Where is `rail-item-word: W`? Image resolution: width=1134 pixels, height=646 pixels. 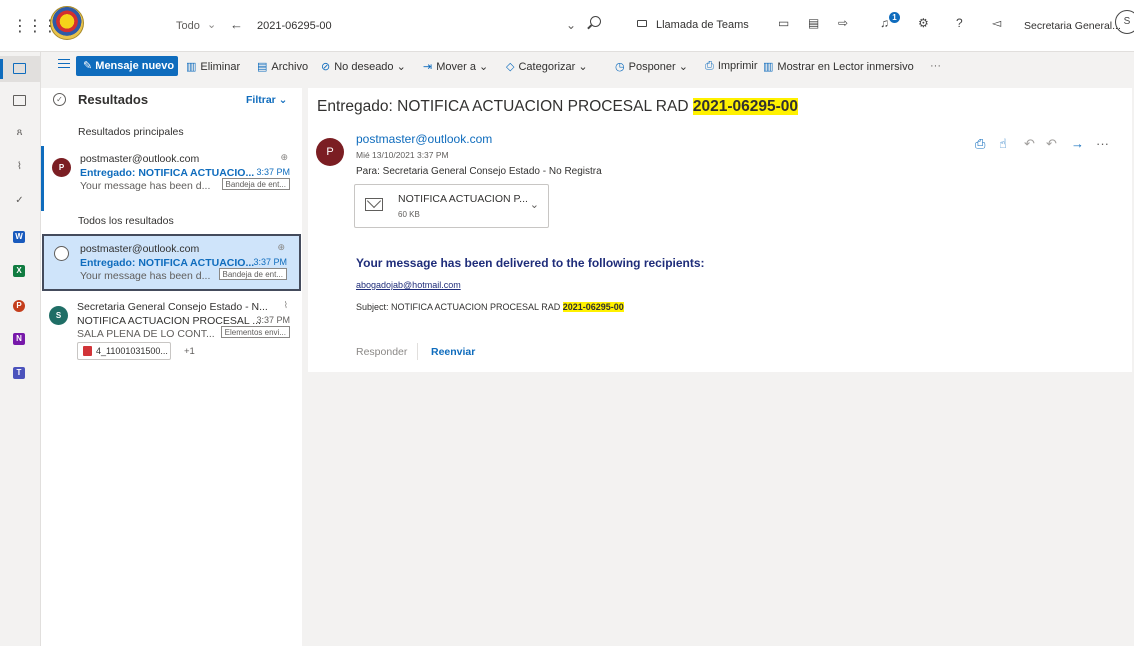 rail-item-word: W is located at coordinates (20, 237).